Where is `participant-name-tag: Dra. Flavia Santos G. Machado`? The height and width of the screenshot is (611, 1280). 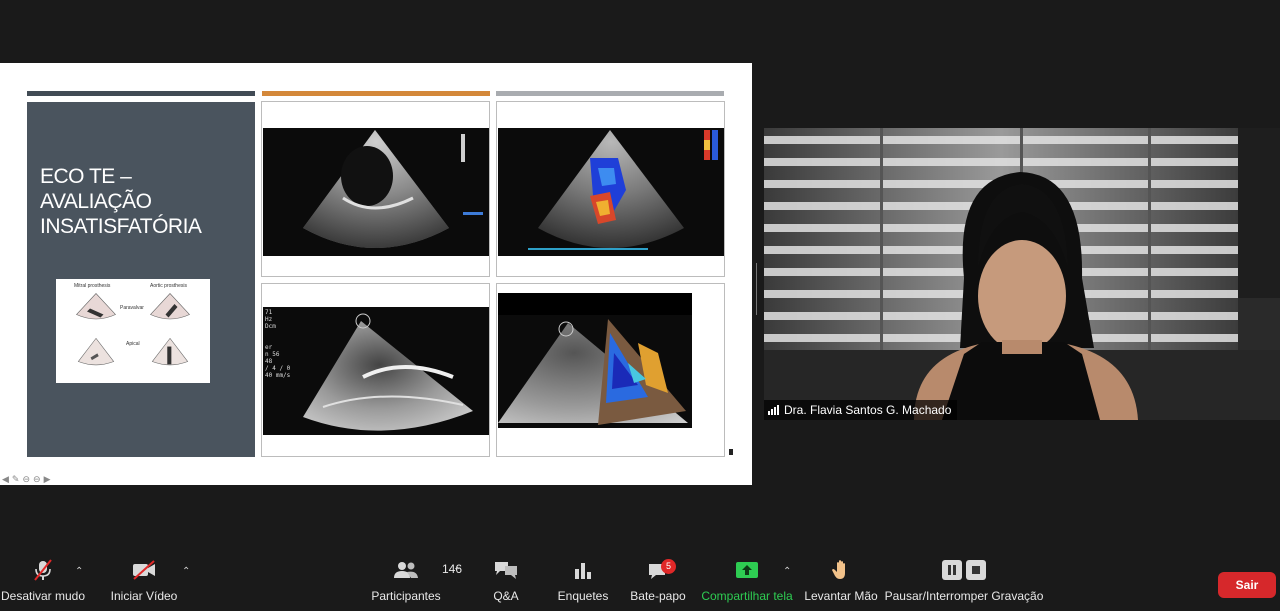 participant-name-tag: Dra. Flavia Santos G. Machado is located at coordinates (861, 410).